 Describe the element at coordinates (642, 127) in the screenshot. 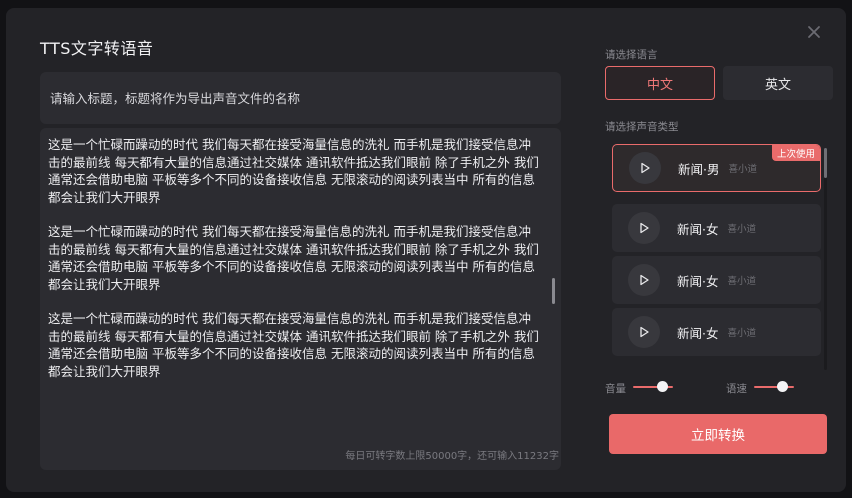

I see `voice-label: 请选择声音类型` at that location.